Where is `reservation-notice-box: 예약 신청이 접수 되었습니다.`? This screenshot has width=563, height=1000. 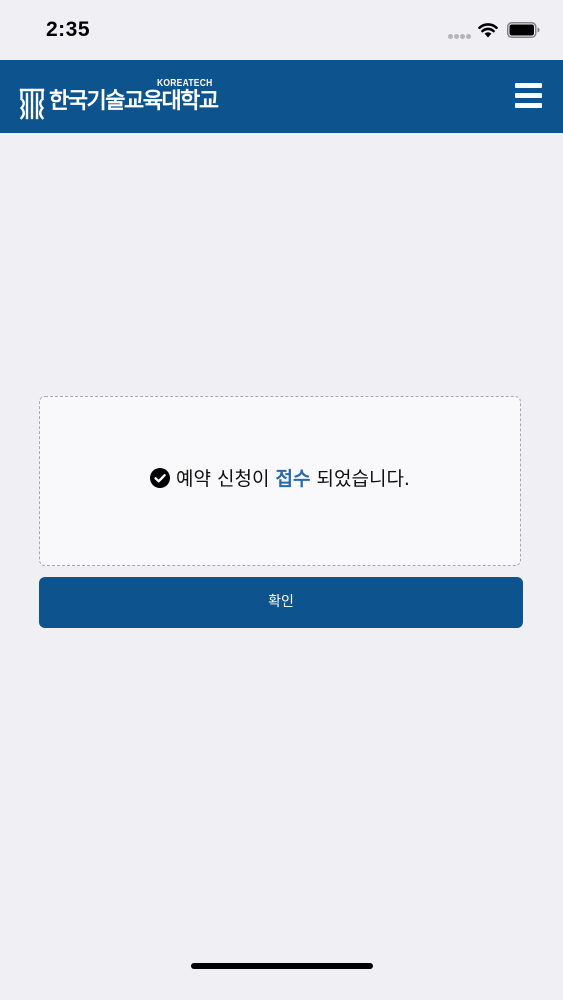
reservation-notice-box: 예약 신청이 접수 되었습니다. is located at coordinates (280, 481).